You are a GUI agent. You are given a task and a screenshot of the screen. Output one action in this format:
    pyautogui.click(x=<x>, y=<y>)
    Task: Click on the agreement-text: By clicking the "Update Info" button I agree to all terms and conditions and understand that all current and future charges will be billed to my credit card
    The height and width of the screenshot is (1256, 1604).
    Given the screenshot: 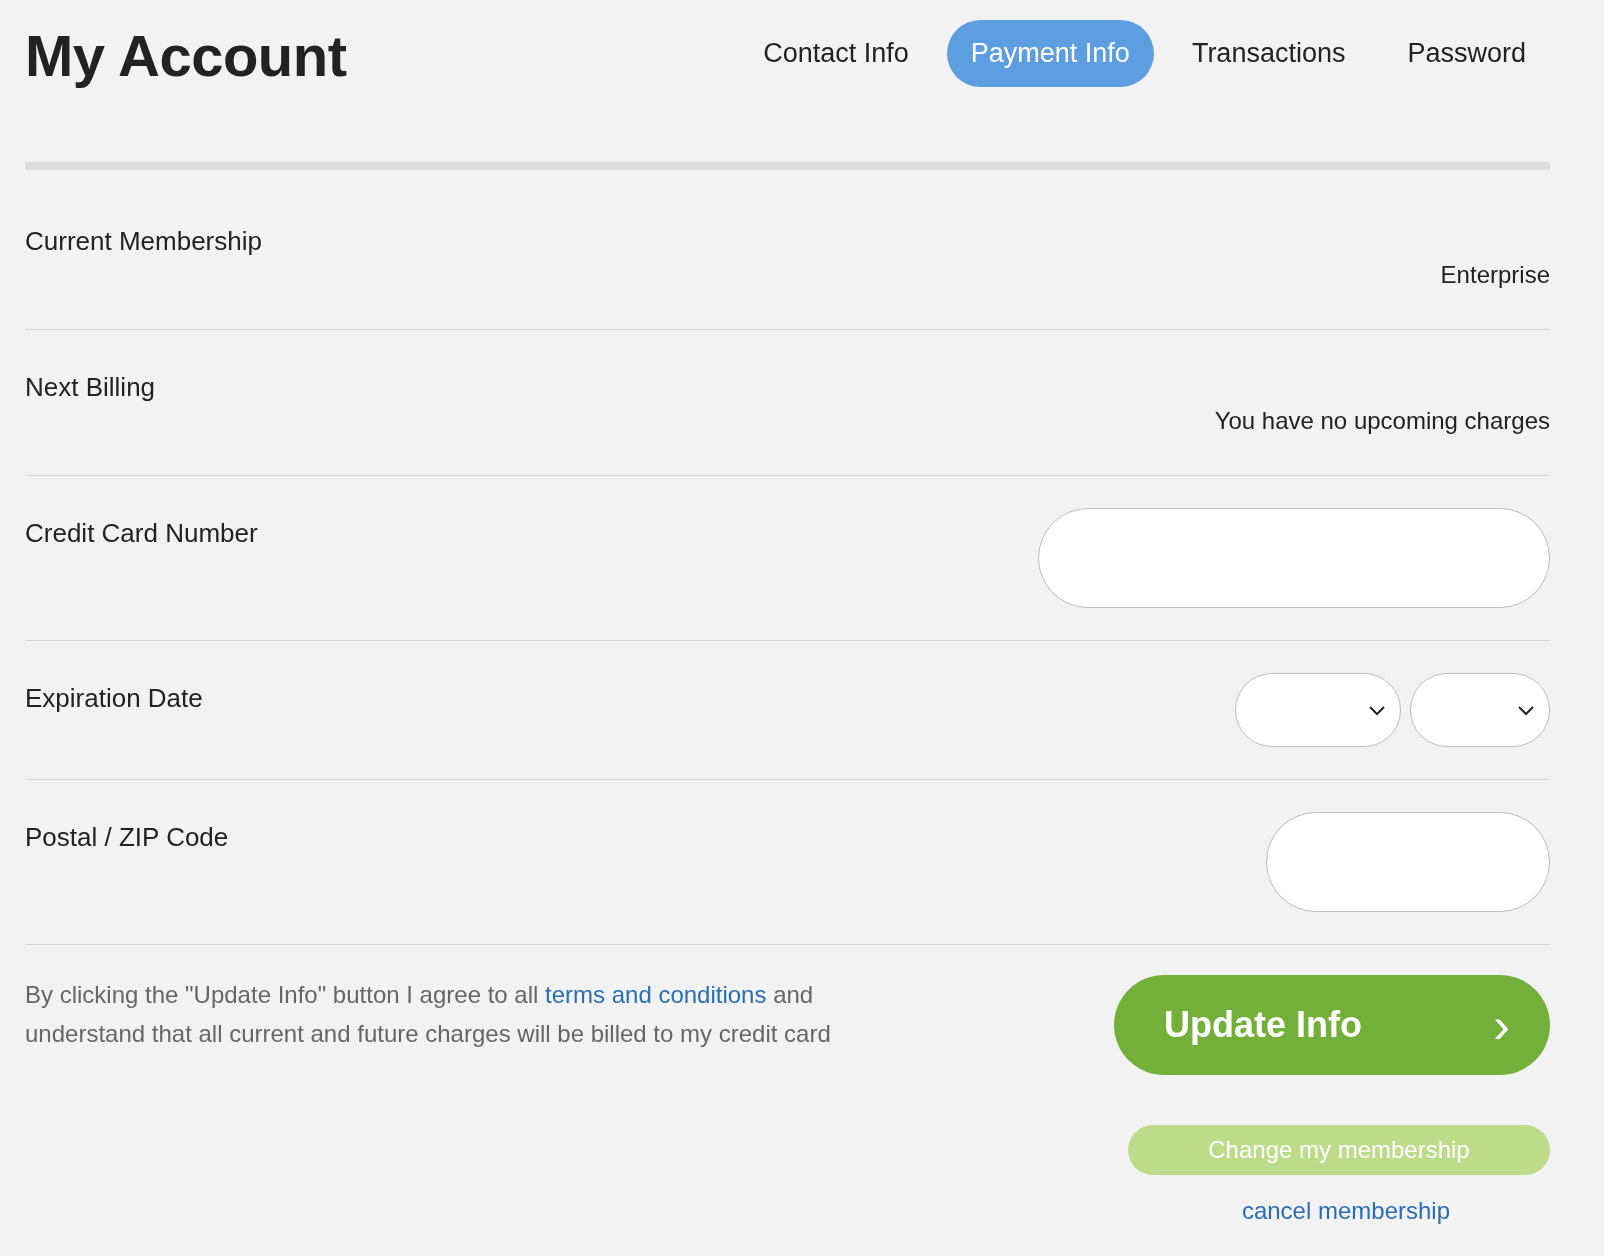 What is the action you would take?
    pyautogui.click(x=428, y=1014)
    